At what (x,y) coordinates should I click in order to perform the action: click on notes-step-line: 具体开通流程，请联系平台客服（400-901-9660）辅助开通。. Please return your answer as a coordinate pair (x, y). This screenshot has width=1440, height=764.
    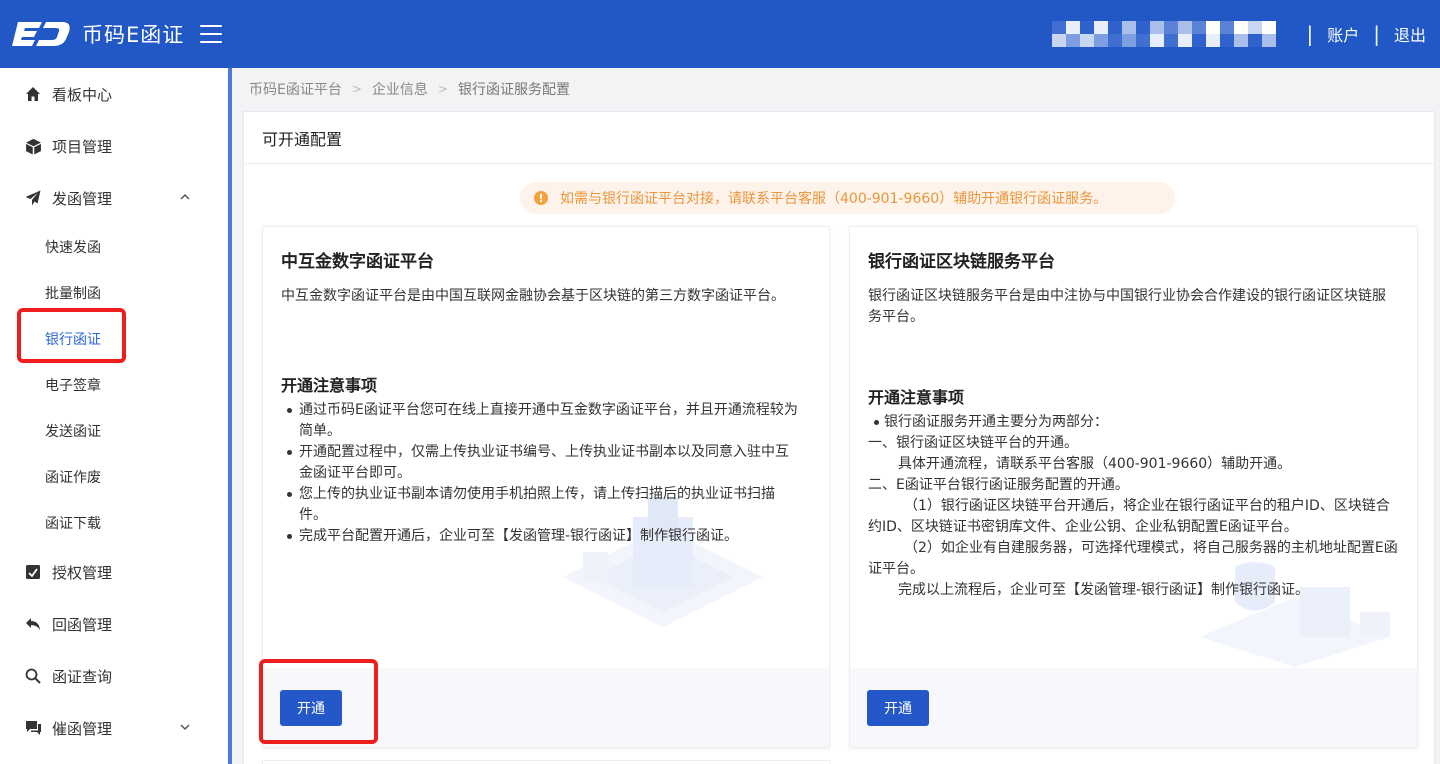
    Looking at the image, I should click on (1095, 464).